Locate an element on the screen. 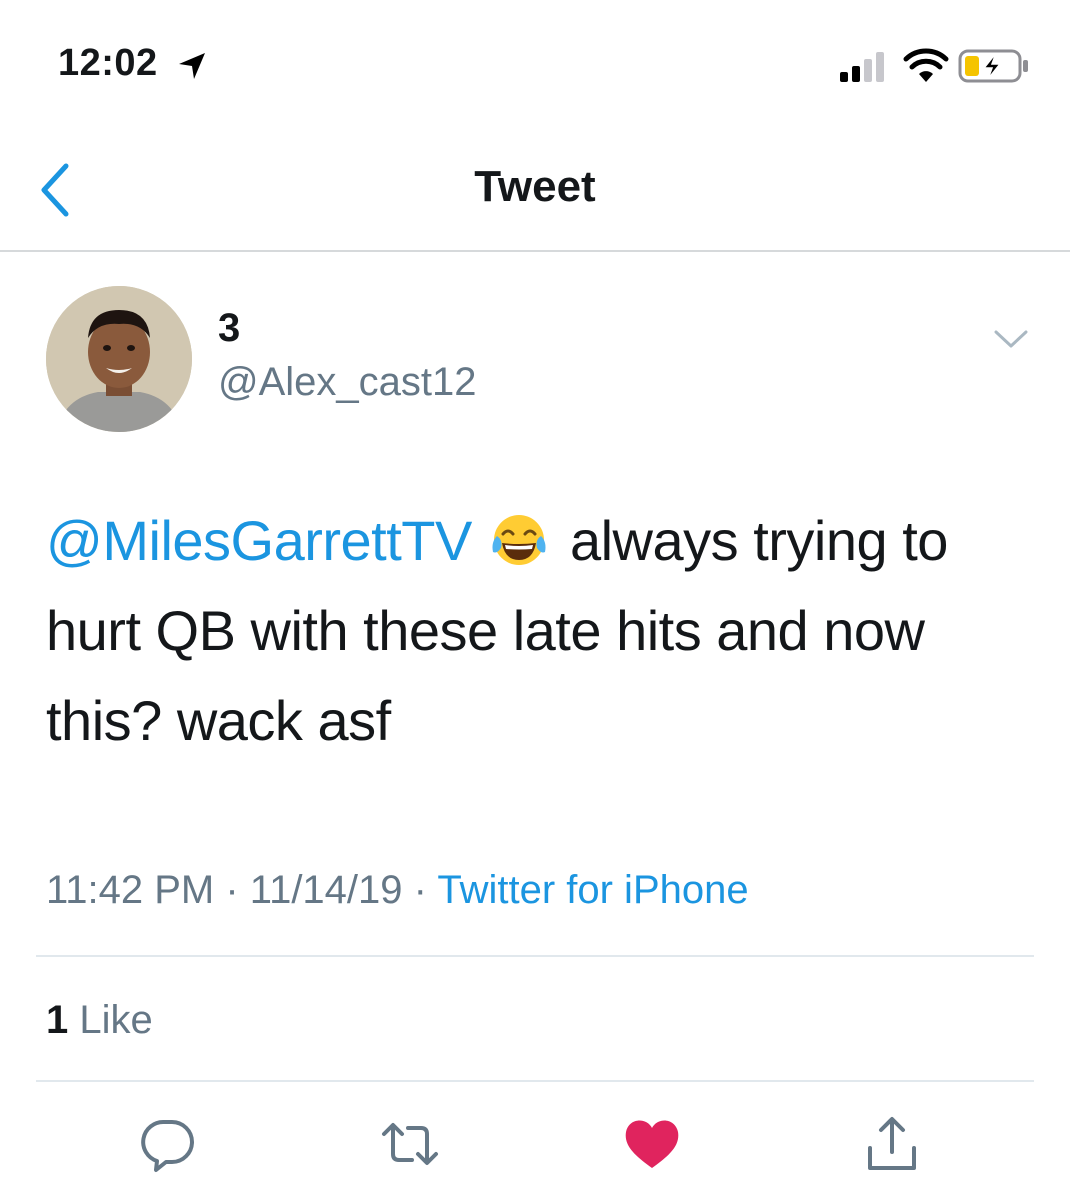 The width and height of the screenshot is (1070, 1200). share-icon is located at coordinates (892, 1143).